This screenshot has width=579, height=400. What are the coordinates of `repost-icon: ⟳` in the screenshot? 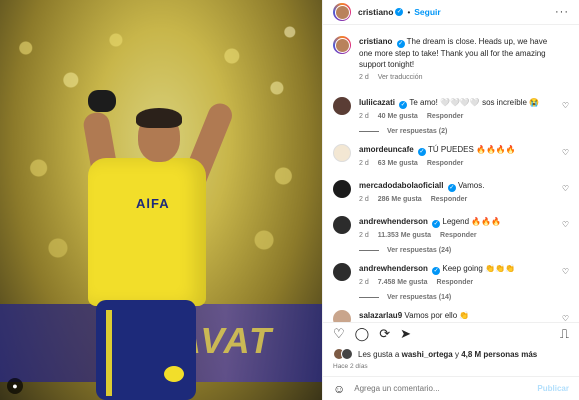 It's located at (384, 334).